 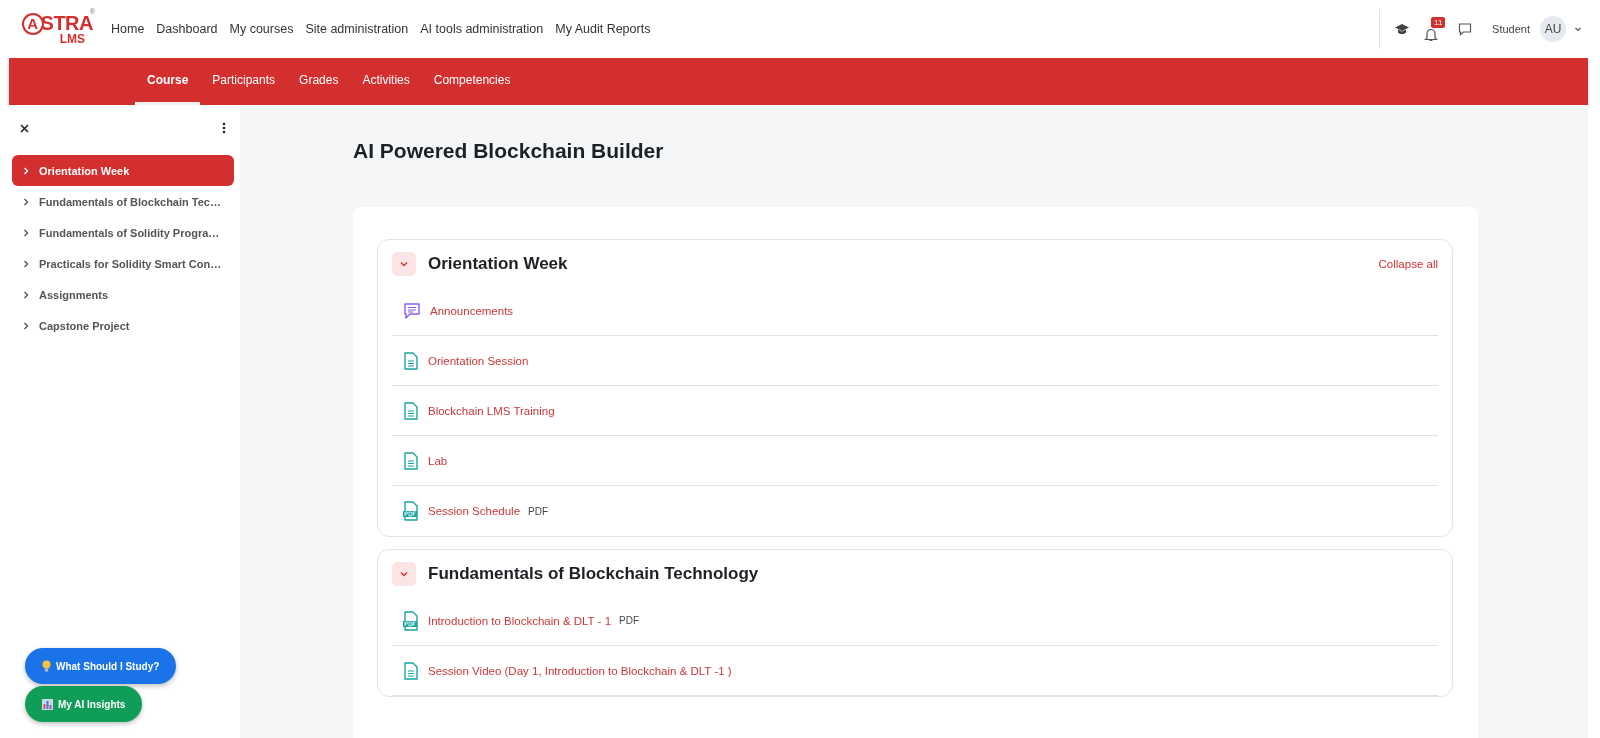 I want to click on notification-count: 11, so click(x=1438, y=22).